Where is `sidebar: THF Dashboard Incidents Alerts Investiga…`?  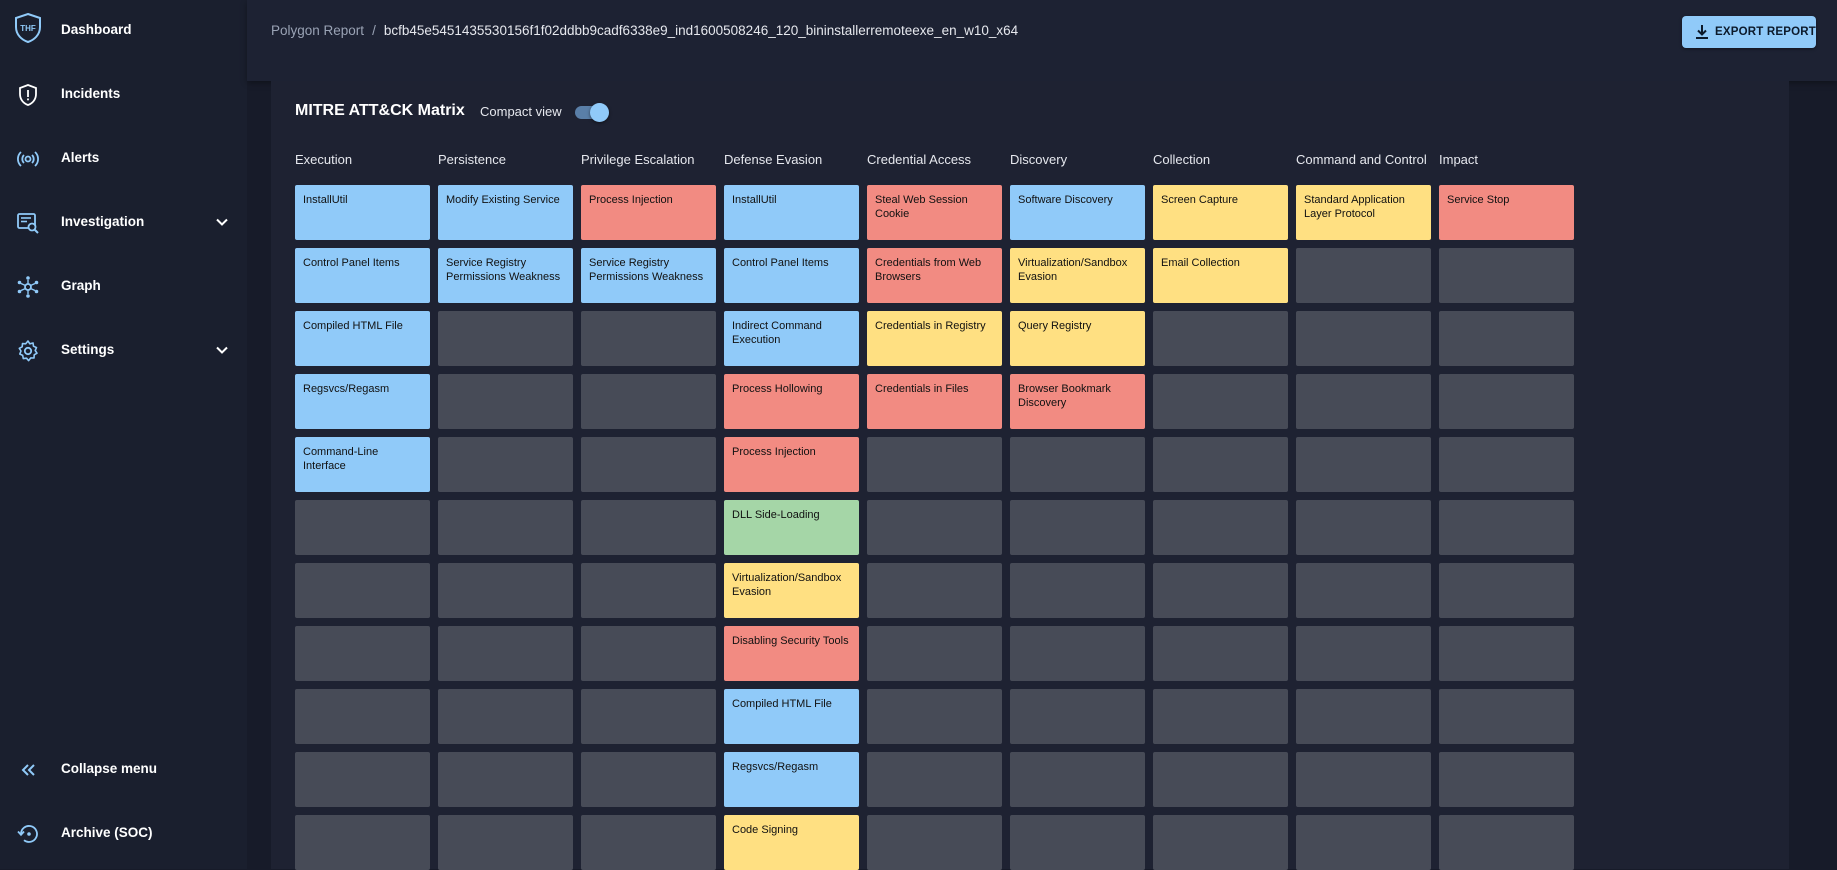 sidebar: THF Dashboard Incidents Alerts Investiga… is located at coordinates (123, 434).